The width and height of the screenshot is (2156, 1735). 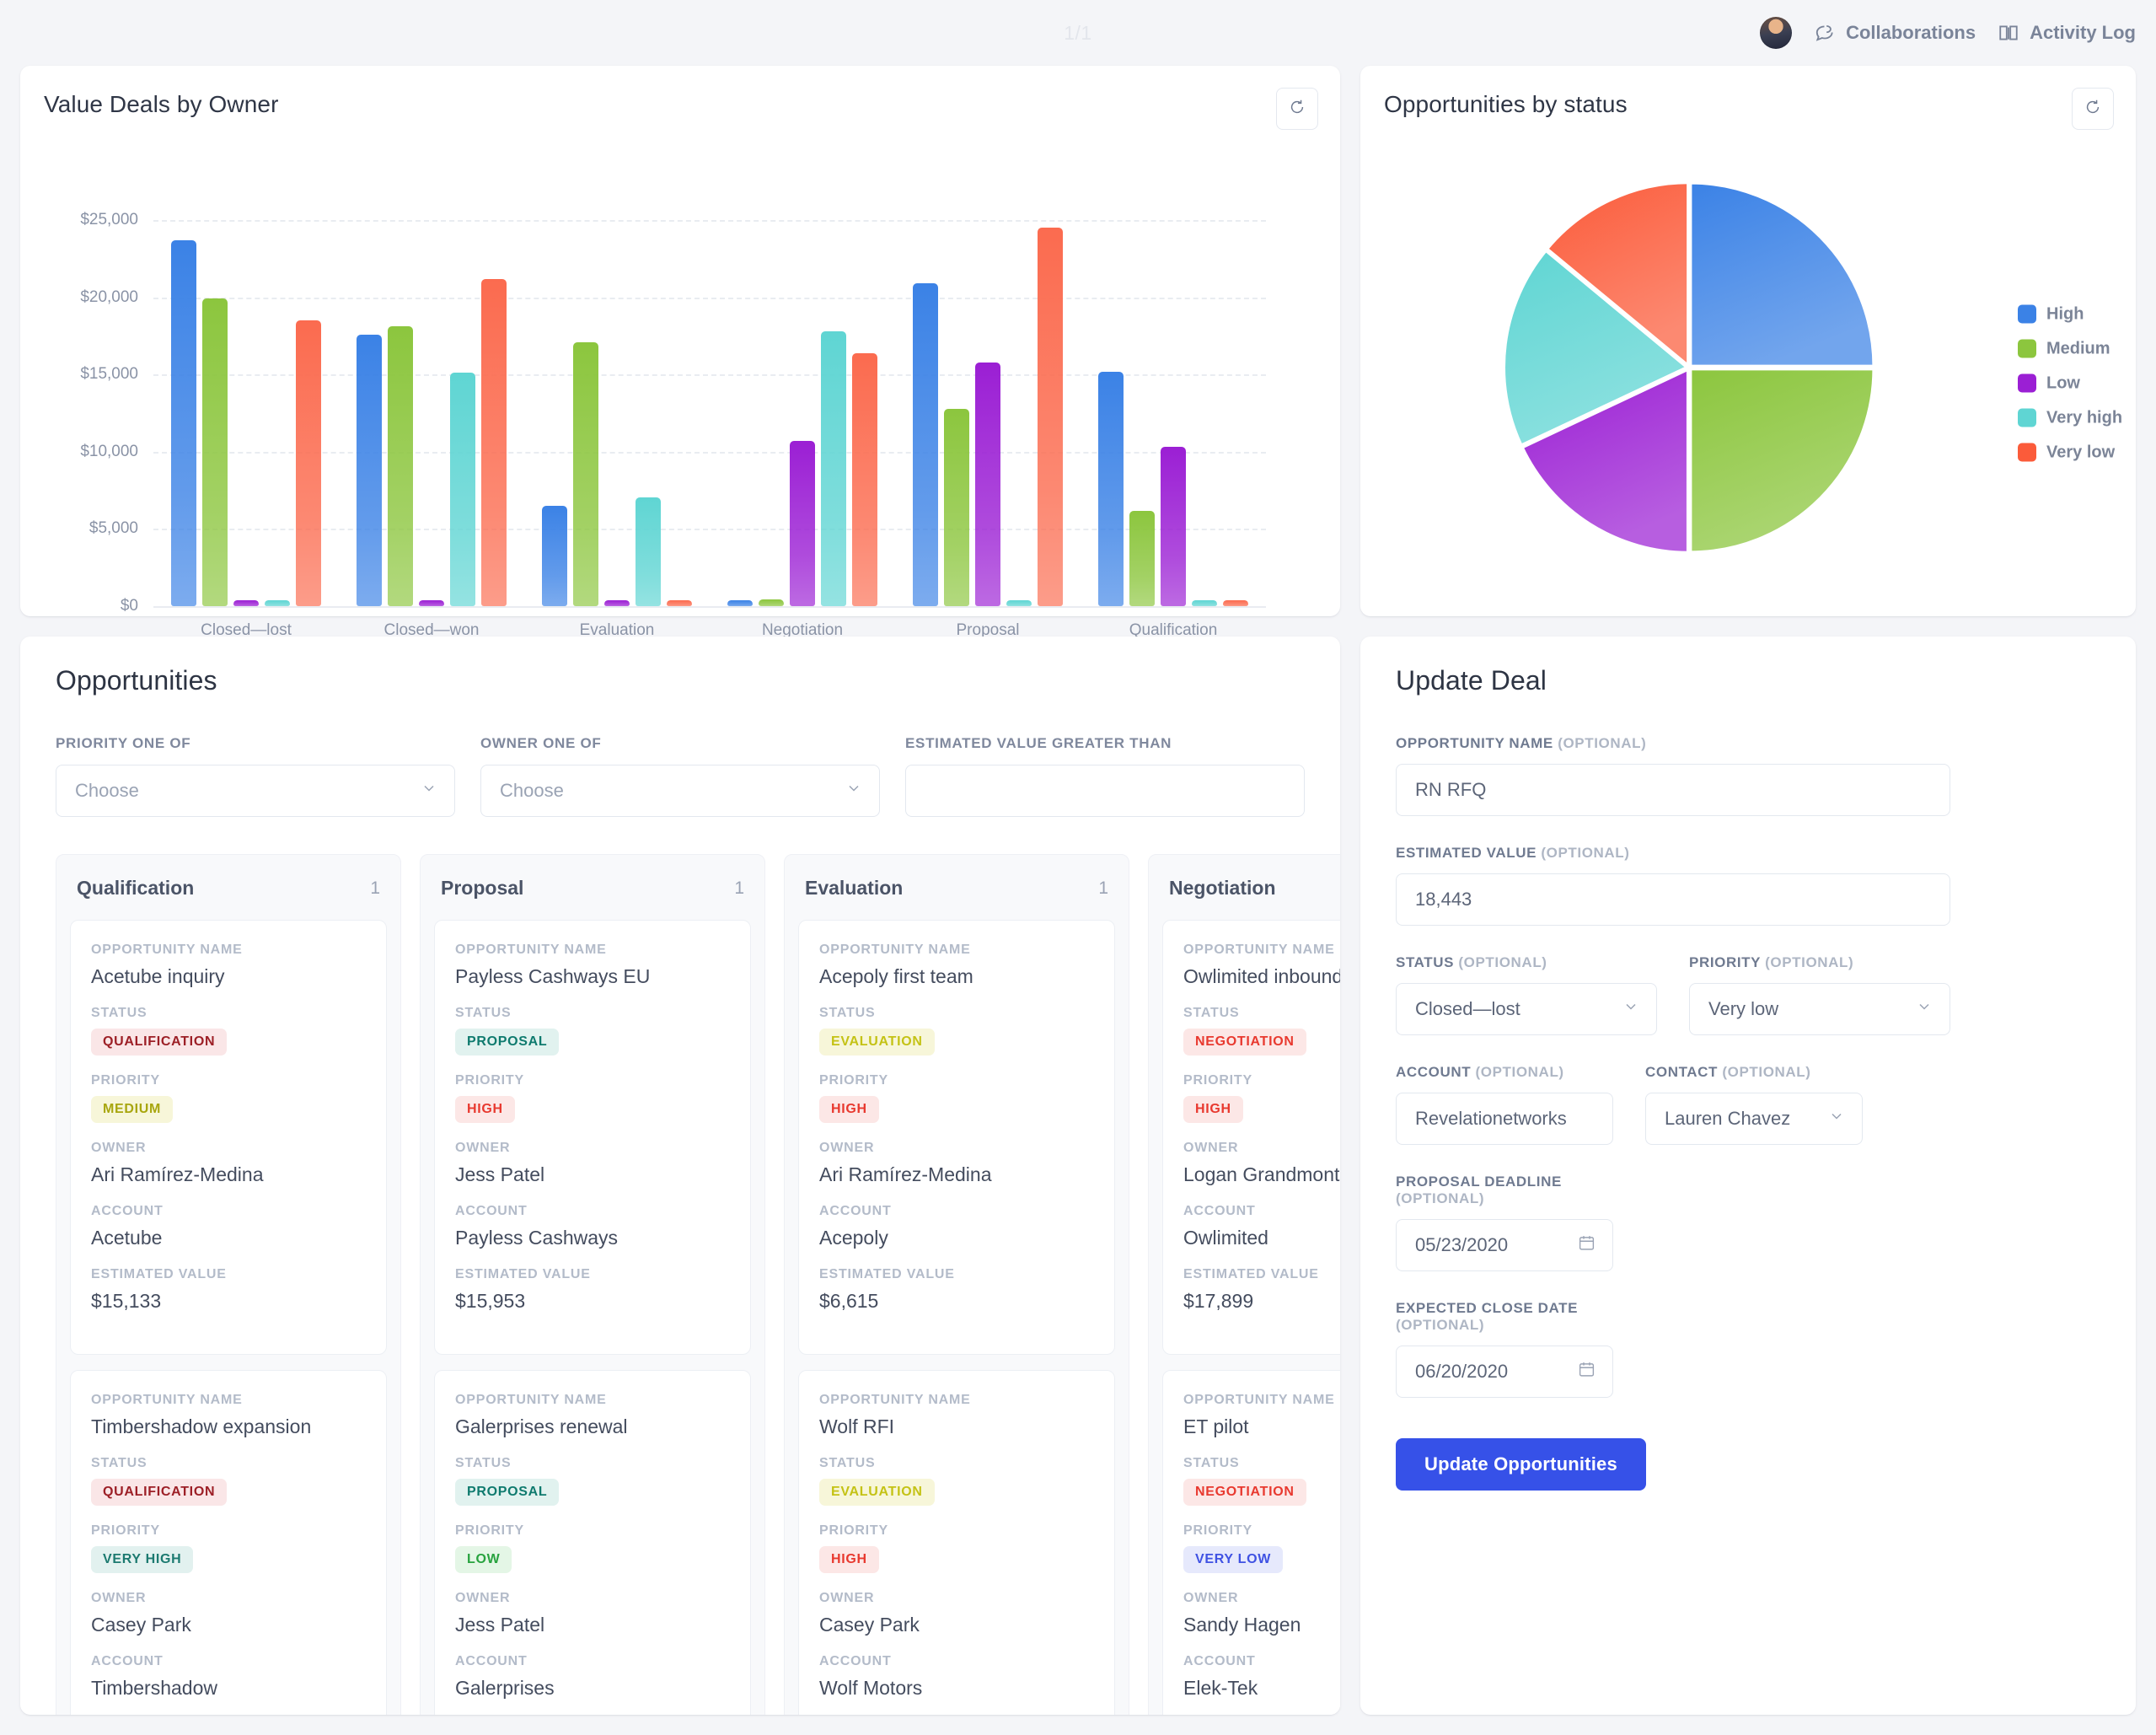 I want to click on avatar, so click(x=1776, y=33).